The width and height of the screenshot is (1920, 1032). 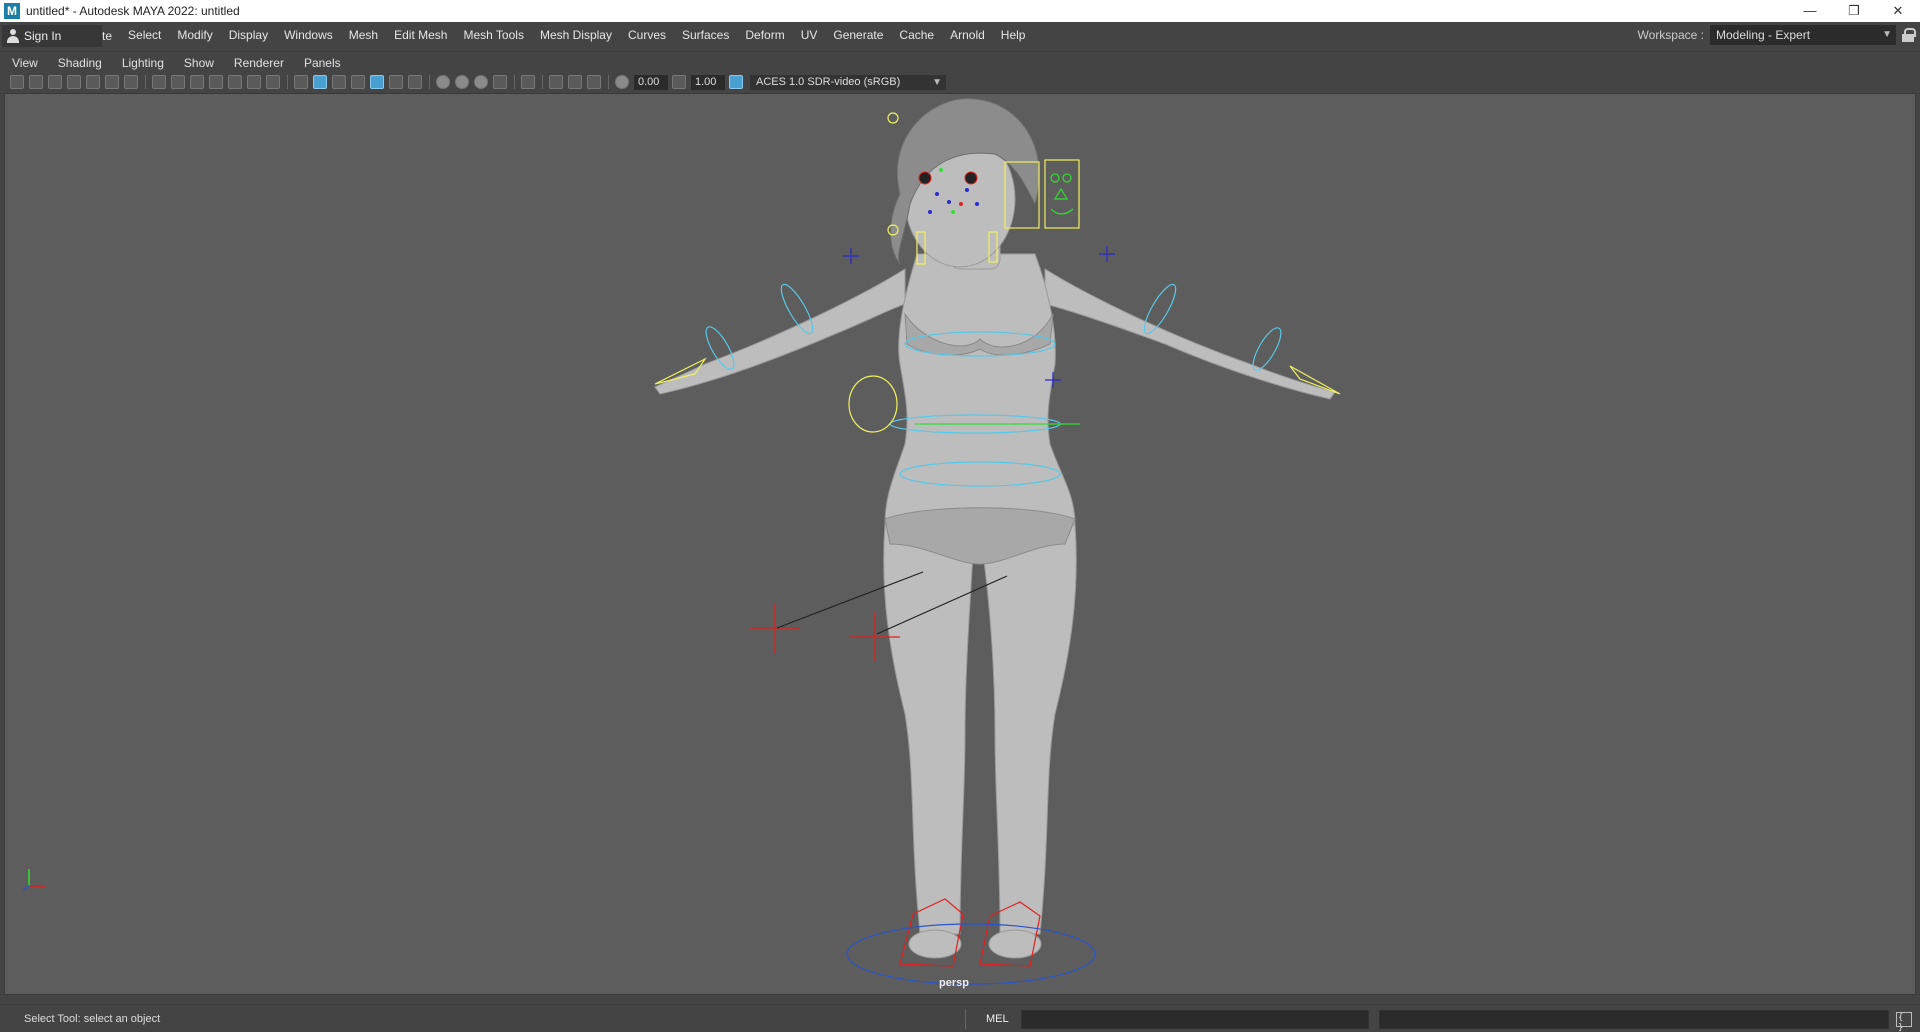 What do you see at coordinates (556, 82) in the screenshot?
I see `xray-icon` at bounding box center [556, 82].